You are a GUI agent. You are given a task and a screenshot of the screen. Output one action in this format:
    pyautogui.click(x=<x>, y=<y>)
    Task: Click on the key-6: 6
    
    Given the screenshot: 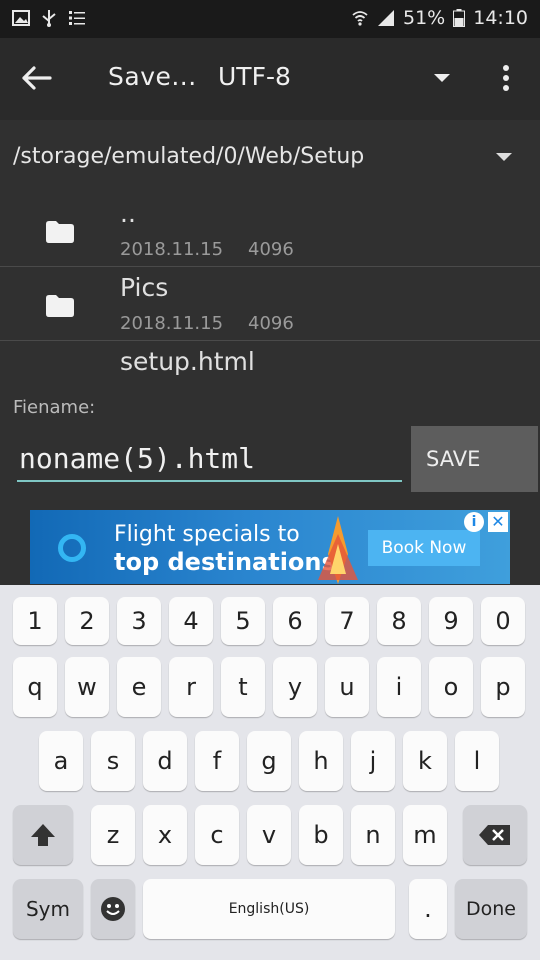 What is the action you would take?
    pyautogui.click(x=295, y=621)
    